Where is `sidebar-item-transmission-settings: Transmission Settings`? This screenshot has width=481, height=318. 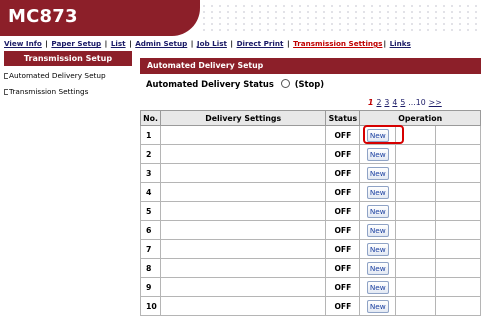
sidebar-item-transmission-settings: Transmission Settings is located at coordinates (46, 91).